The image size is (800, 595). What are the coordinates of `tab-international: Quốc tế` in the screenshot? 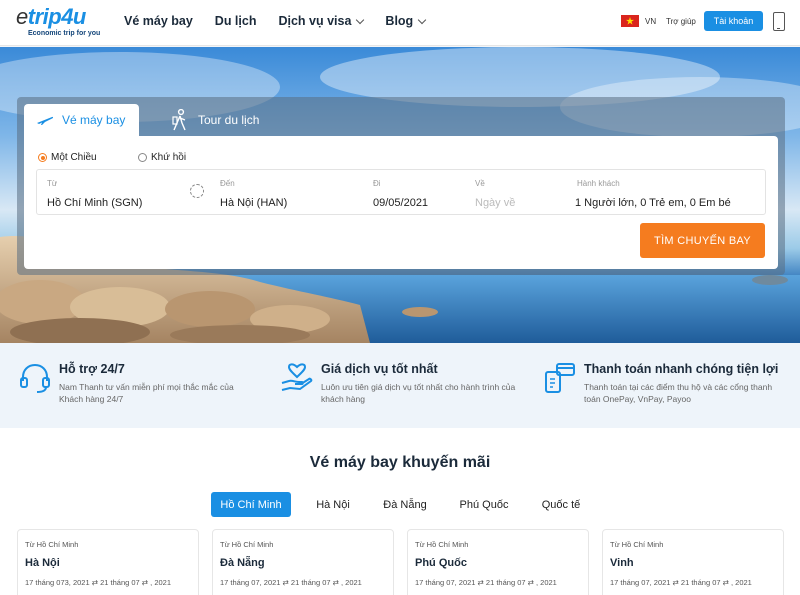 It's located at (561, 504).